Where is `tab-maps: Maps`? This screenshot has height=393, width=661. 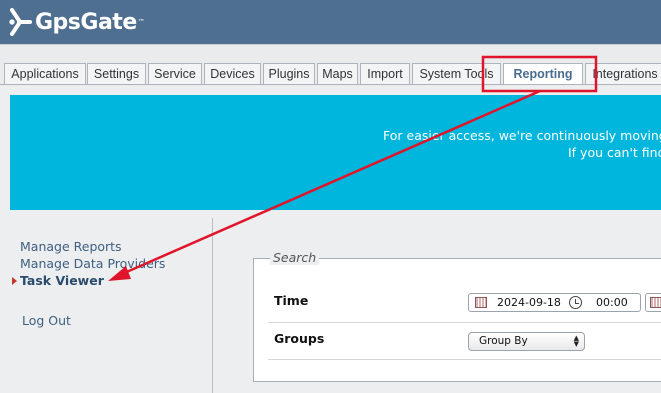 tab-maps: Maps is located at coordinates (337, 73).